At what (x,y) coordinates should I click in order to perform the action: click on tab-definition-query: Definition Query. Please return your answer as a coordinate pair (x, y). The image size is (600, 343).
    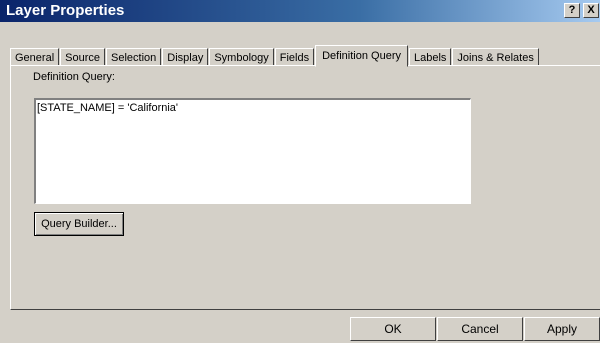
    Looking at the image, I should click on (361, 56).